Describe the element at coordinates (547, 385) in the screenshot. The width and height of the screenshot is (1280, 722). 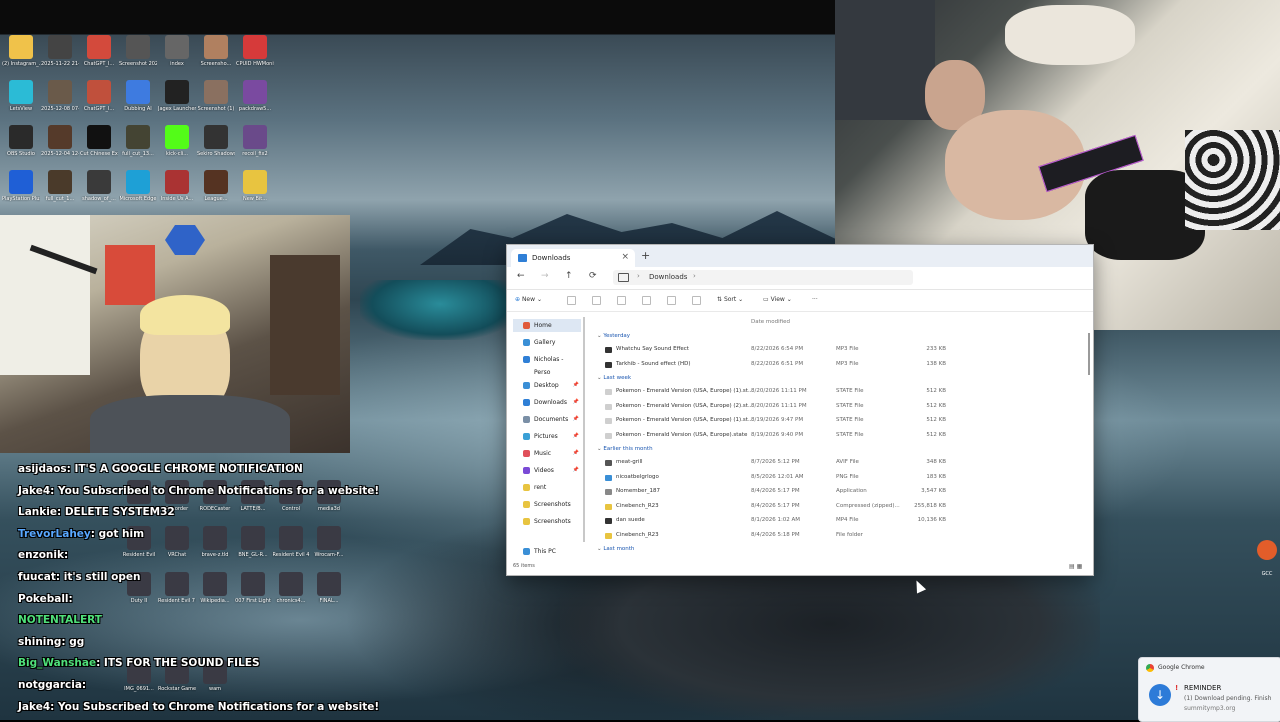
I see `sidebar-item: Desktop 📌` at that location.